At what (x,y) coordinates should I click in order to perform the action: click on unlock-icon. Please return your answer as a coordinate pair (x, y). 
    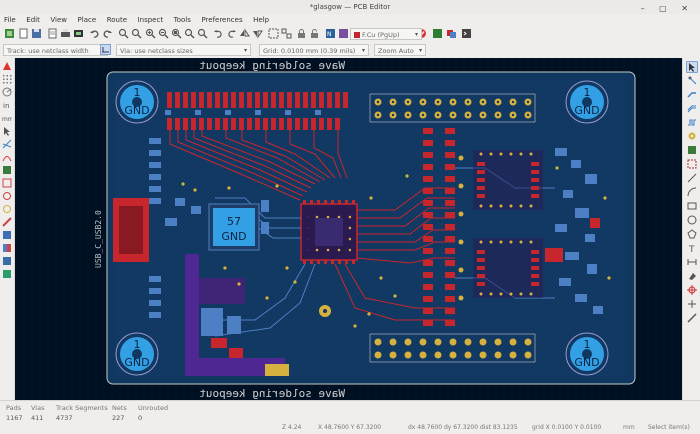
    Looking at the image, I should click on (314, 33).